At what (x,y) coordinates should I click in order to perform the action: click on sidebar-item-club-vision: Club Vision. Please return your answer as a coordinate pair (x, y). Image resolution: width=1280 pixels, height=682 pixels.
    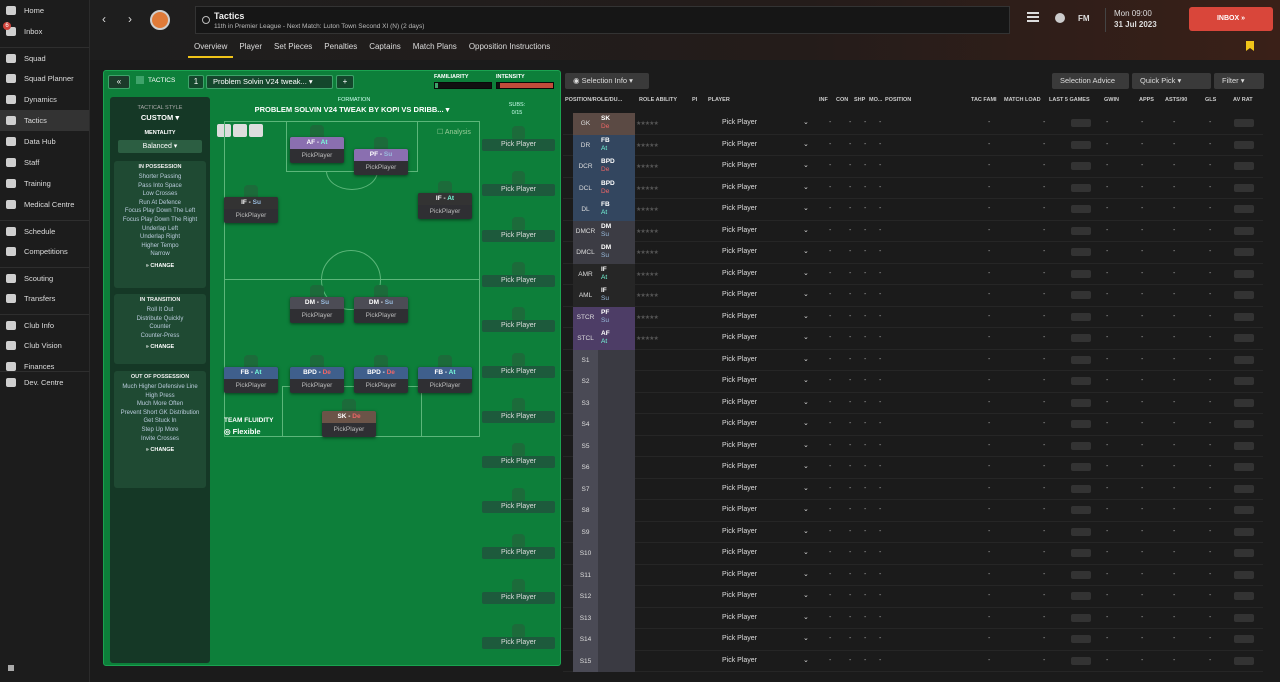
    Looking at the image, I should click on (44, 345).